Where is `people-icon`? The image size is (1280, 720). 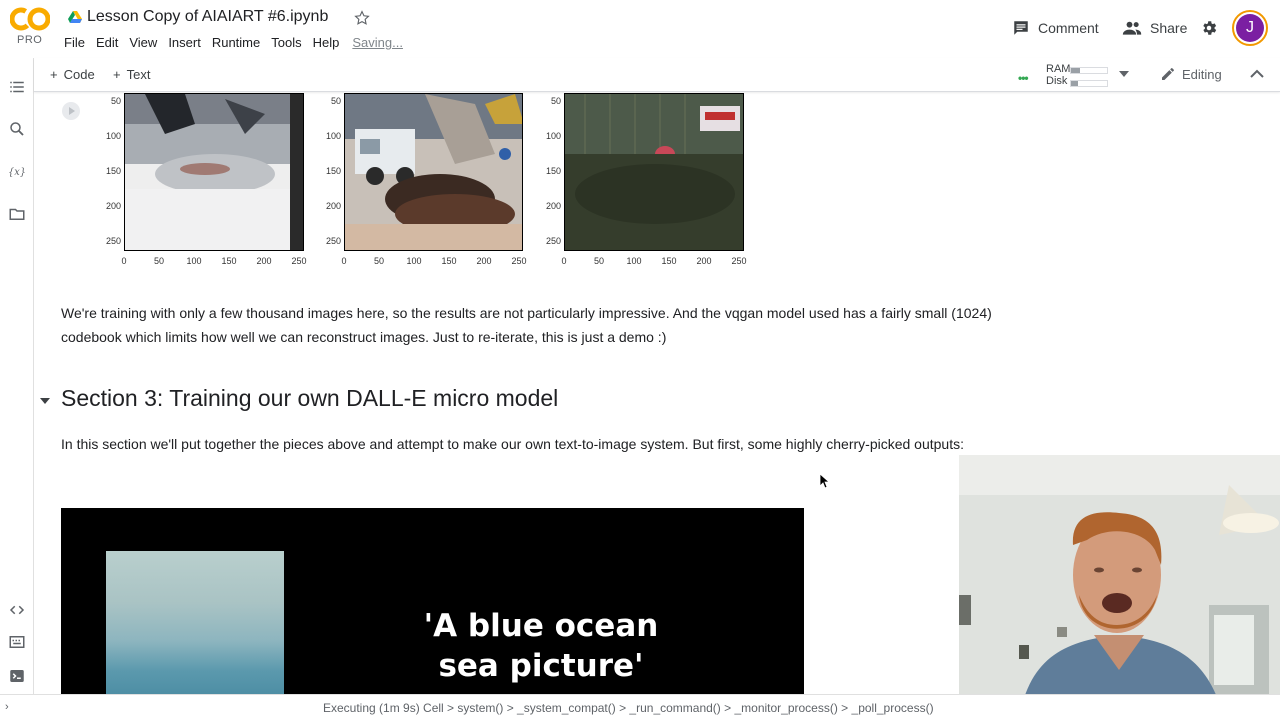 people-icon is located at coordinates (1132, 28).